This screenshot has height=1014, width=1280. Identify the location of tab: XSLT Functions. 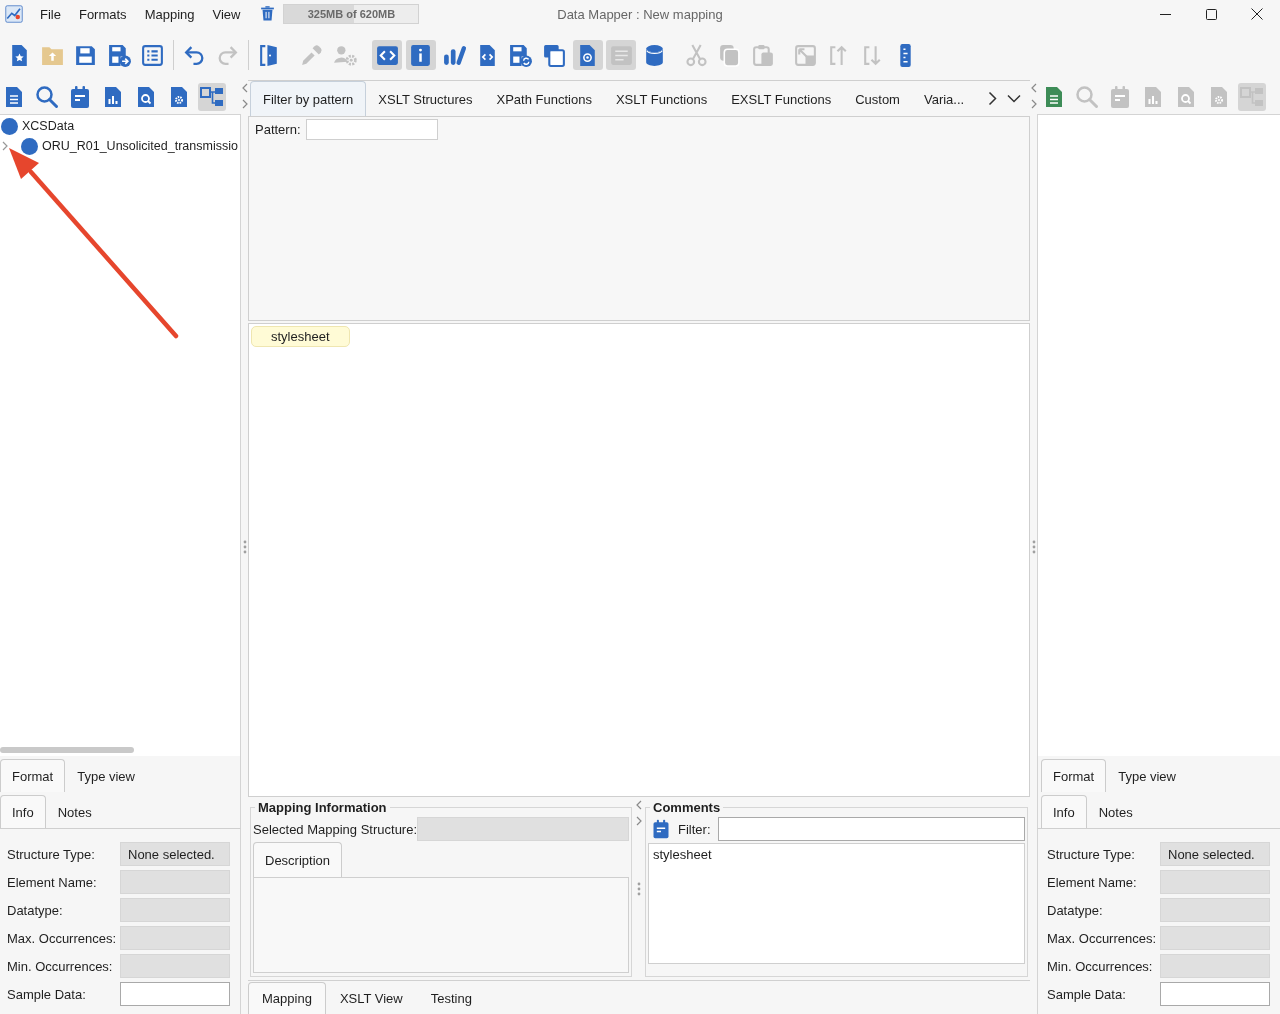
(661, 98).